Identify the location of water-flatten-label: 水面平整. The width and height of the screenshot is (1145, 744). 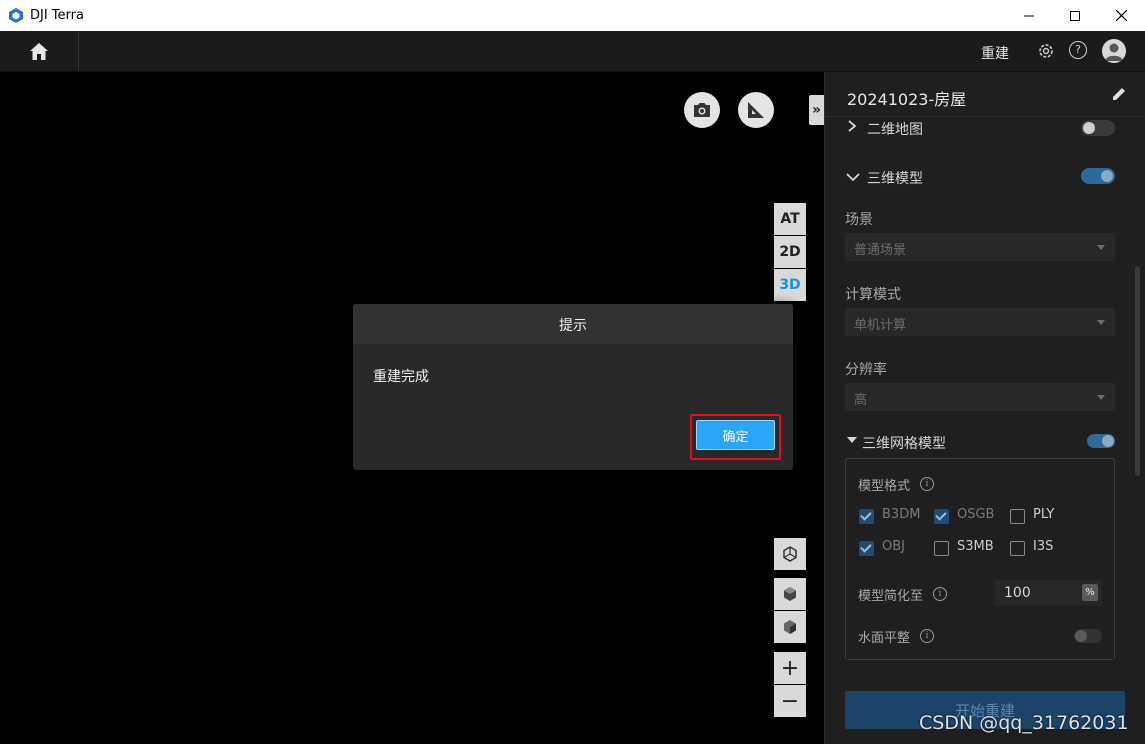
(884, 638).